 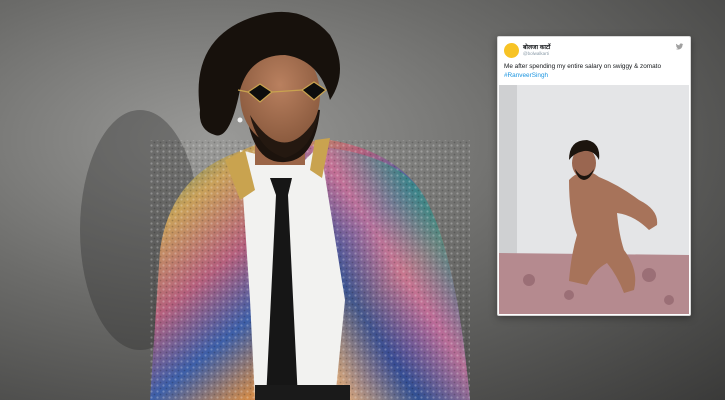 What do you see at coordinates (511, 50) in the screenshot?
I see `account-avatar` at bounding box center [511, 50].